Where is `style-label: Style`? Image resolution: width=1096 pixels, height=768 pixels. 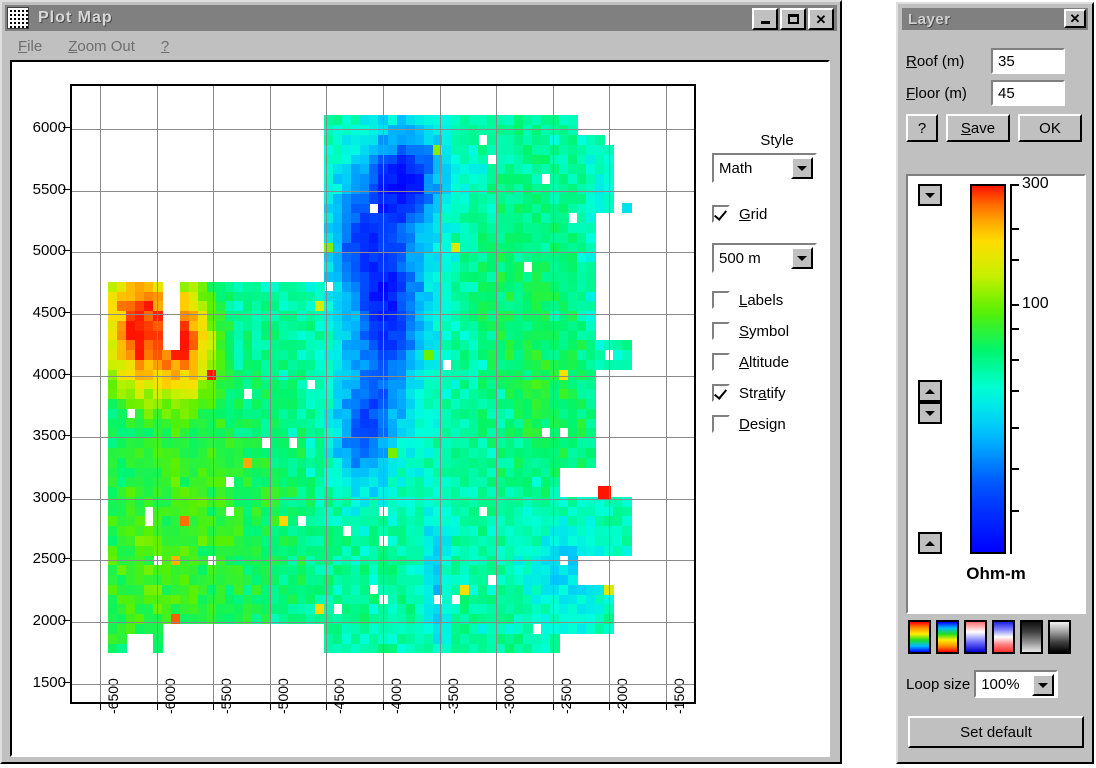 style-label: Style is located at coordinates (777, 140).